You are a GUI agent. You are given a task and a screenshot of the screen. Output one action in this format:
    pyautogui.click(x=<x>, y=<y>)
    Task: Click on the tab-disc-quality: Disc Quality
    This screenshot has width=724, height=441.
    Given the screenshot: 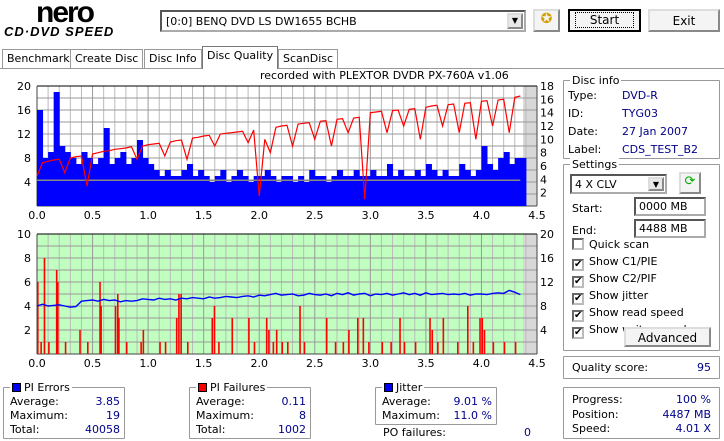 What is the action you would take?
    pyautogui.click(x=240, y=57)
    